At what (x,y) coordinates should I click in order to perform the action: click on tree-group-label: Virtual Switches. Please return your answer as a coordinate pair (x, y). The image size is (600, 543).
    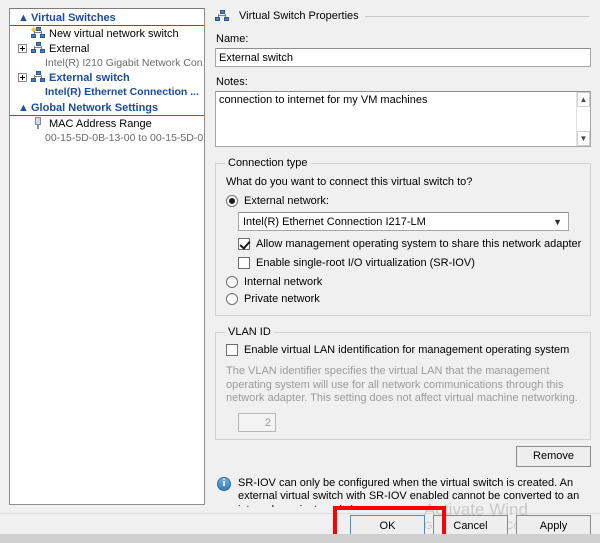
    Looking at the image, I should click on (73, 17).